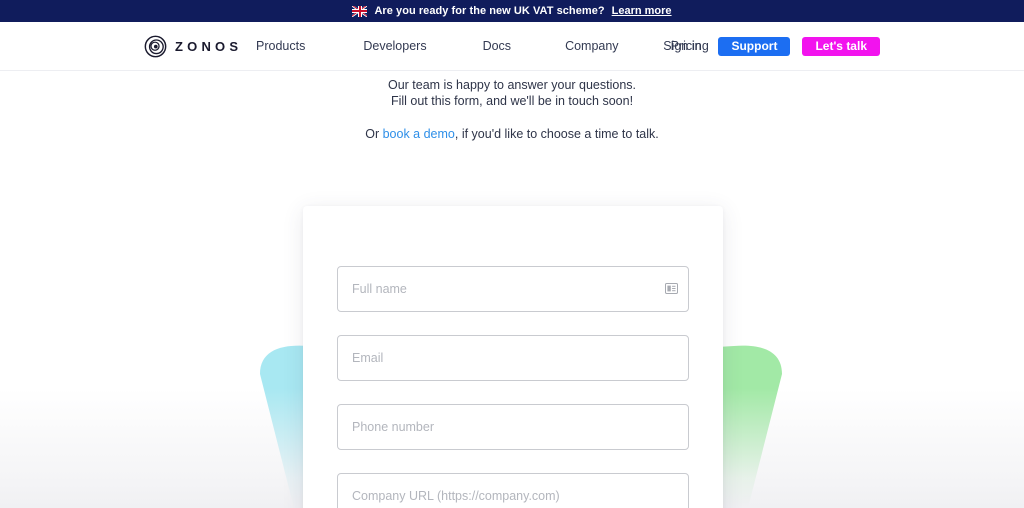 The width and height of the screenshot is (1024, 508). What do you see at coordinates (419, 134) in the screenshot?
I see `book-a-demo-link: book a demo` at bounding box center [419, 134].